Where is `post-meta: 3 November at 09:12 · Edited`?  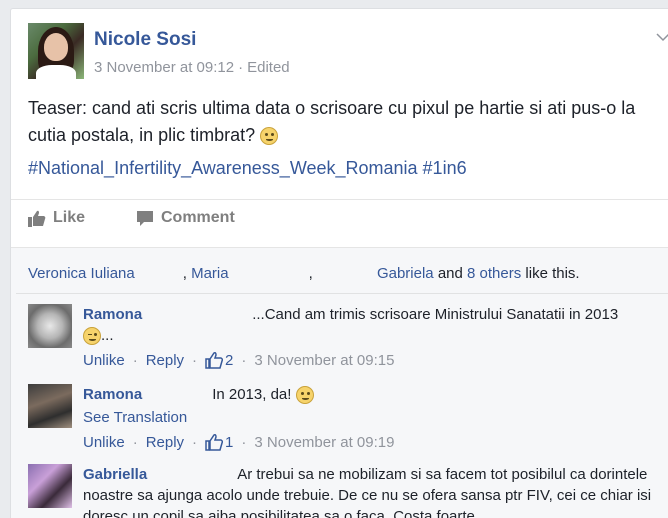 post-meta: 3 November at 09:12 · Edited is located at coordinates (192, 67).